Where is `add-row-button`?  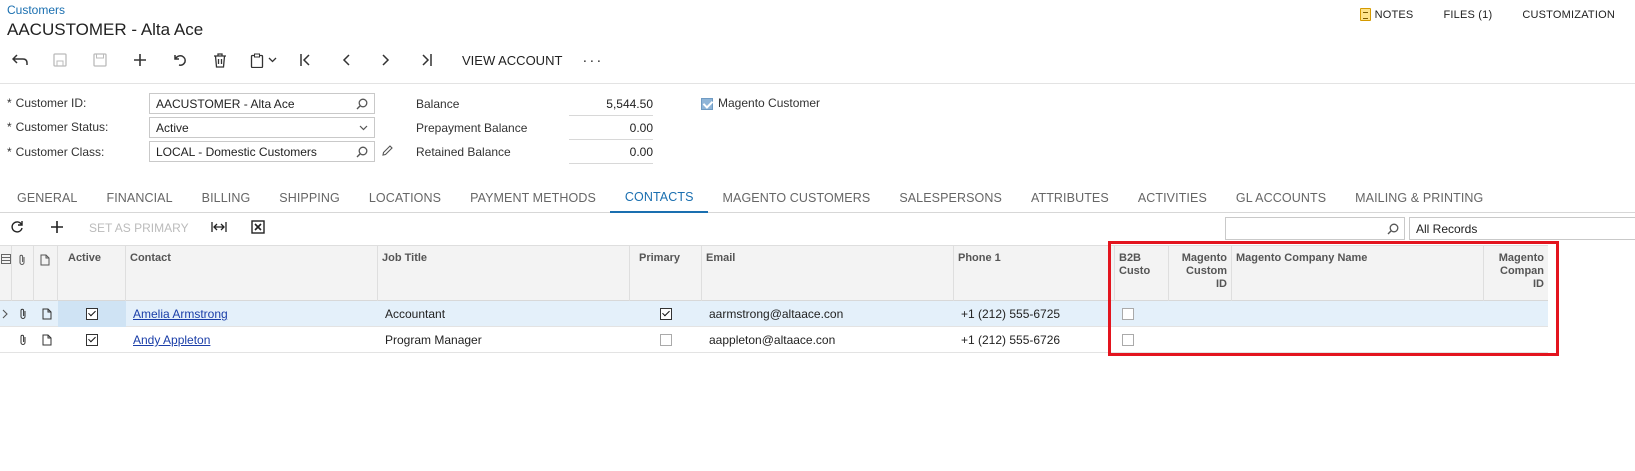
add-row-button is located at coordinates (57, 229).